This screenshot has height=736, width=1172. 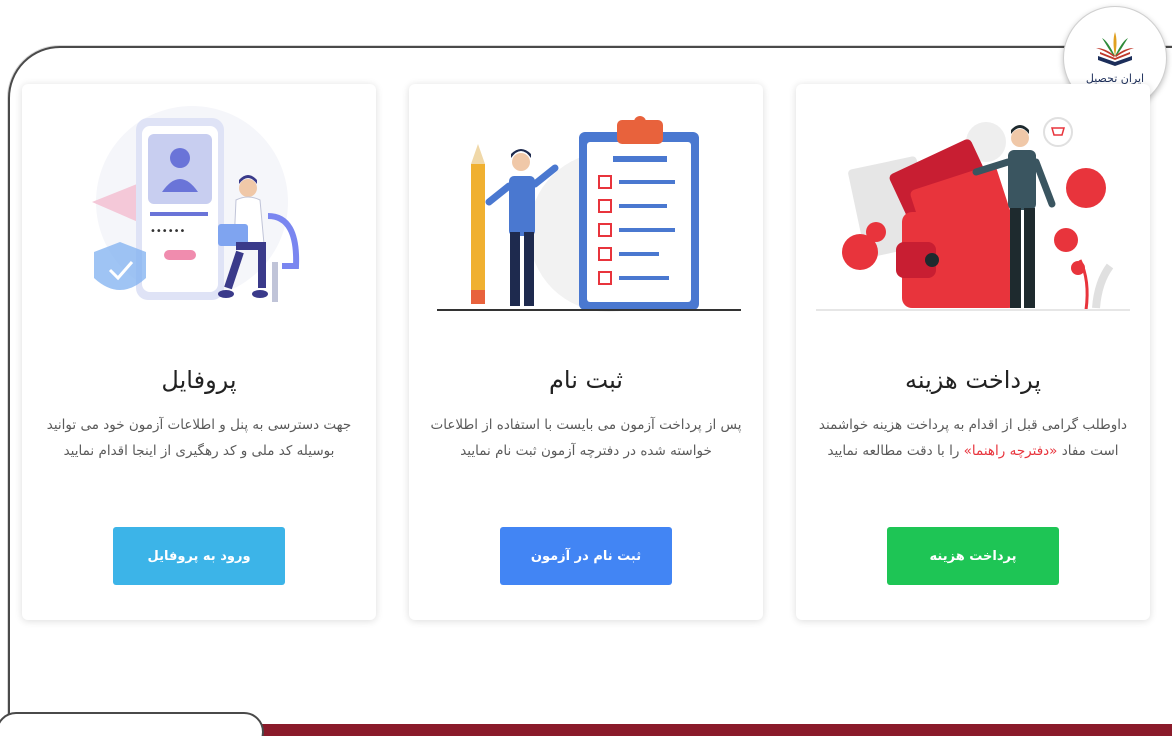 I want to click on bottom-bar, so click(x=706, y=730).